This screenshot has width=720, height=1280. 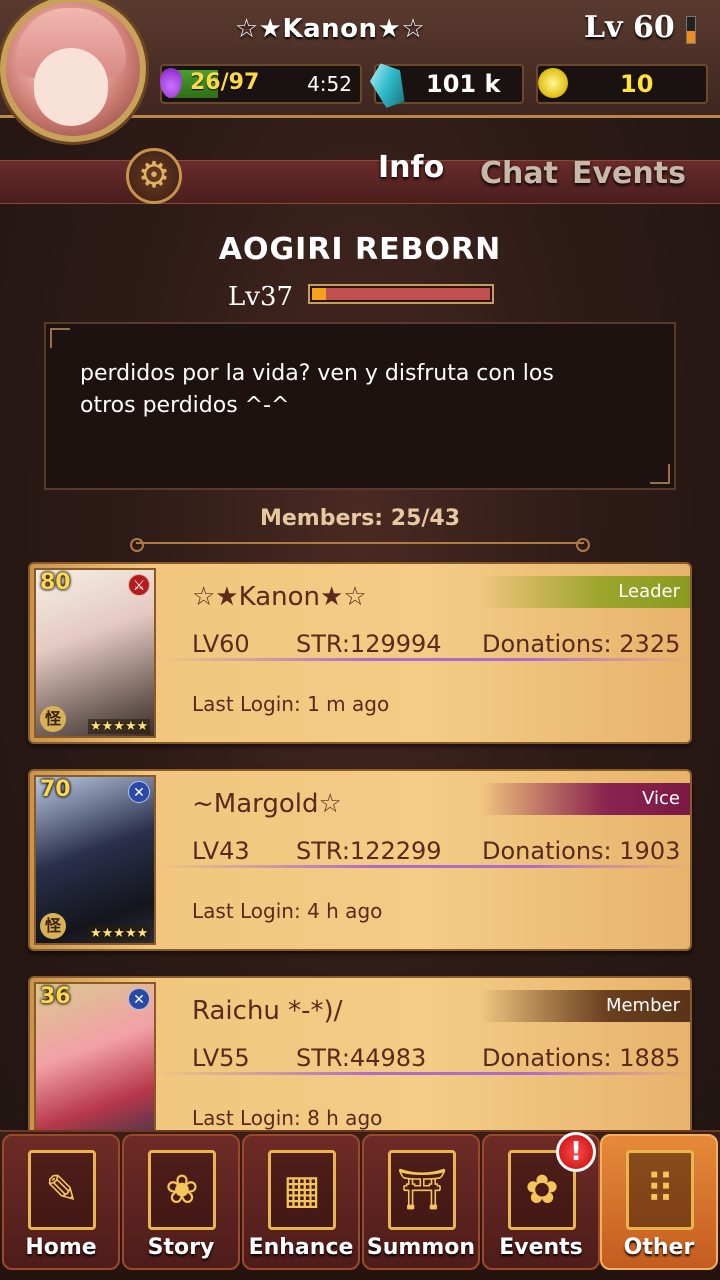 I want to click on guild-xp-bar, so click(x=401, y=294).